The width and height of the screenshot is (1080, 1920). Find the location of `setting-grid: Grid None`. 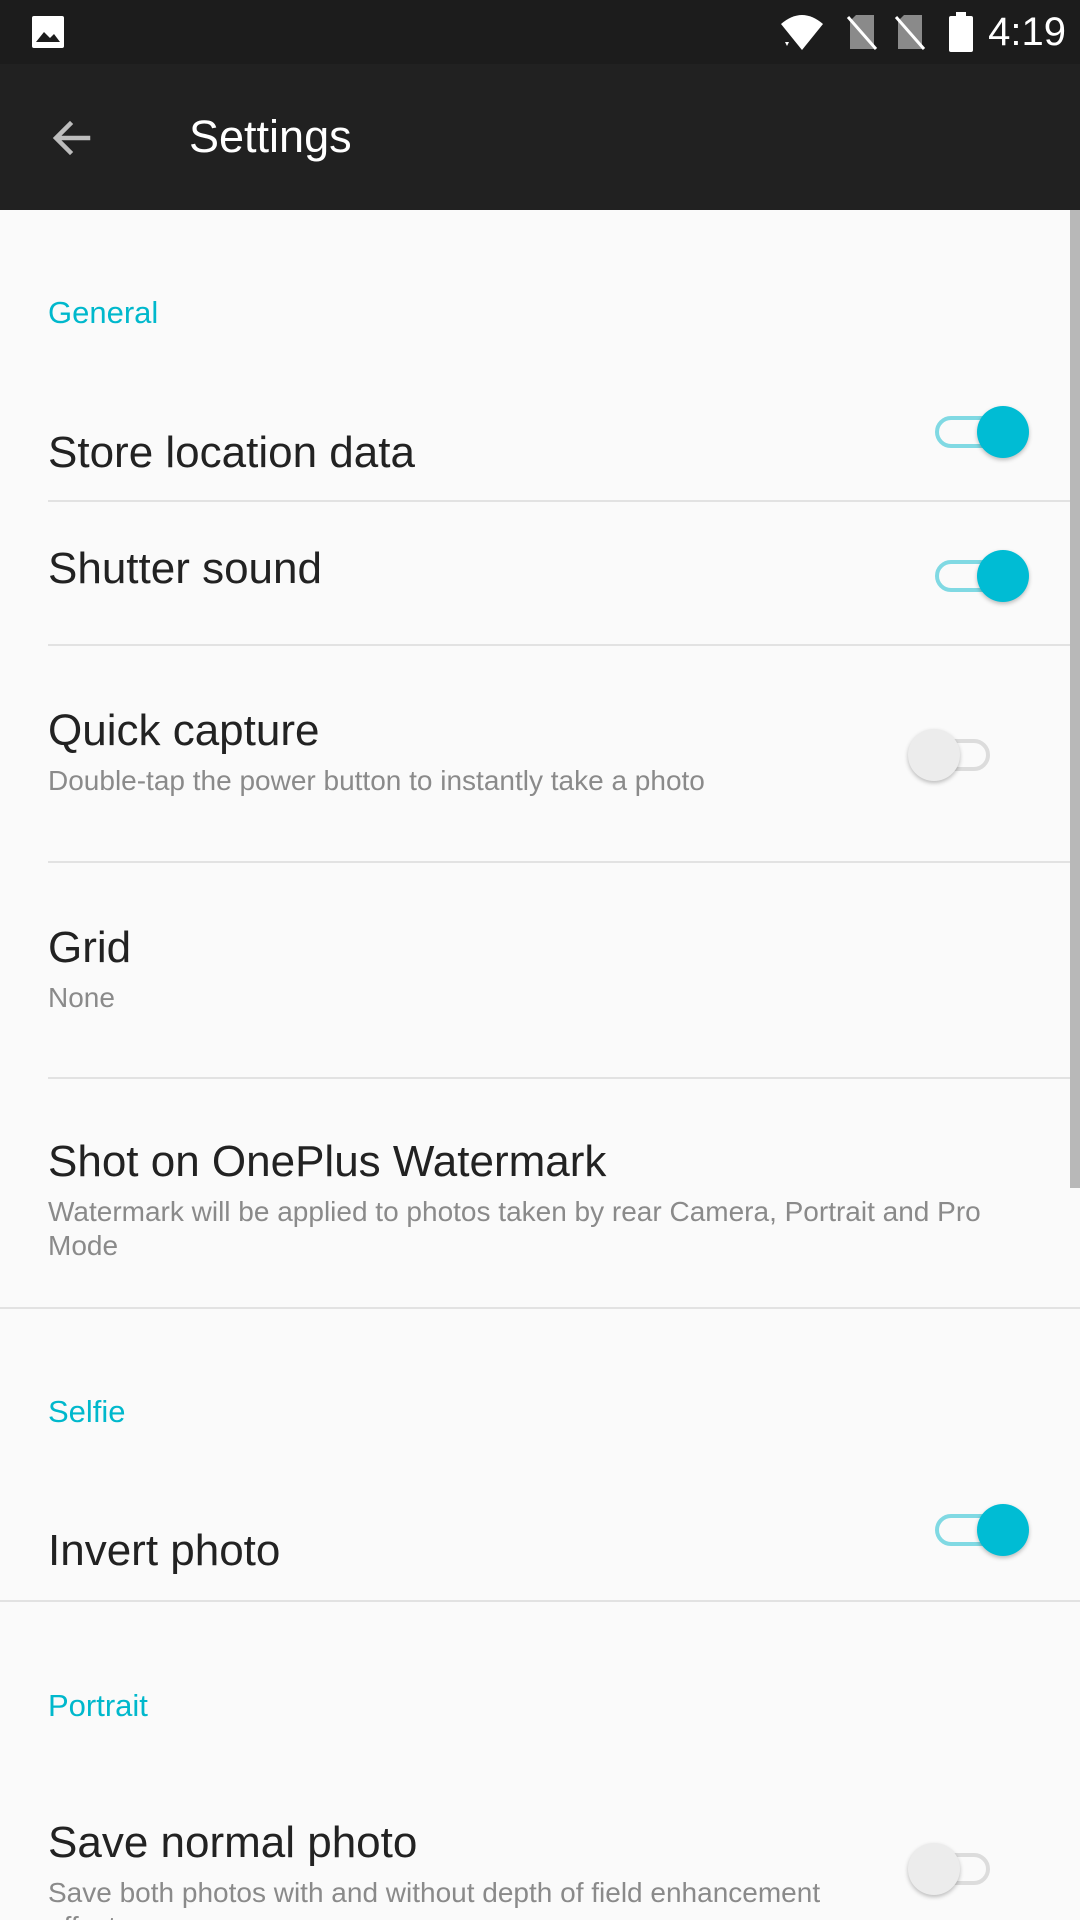

setting-grid: Grid None is located at coordinates (535, 970).